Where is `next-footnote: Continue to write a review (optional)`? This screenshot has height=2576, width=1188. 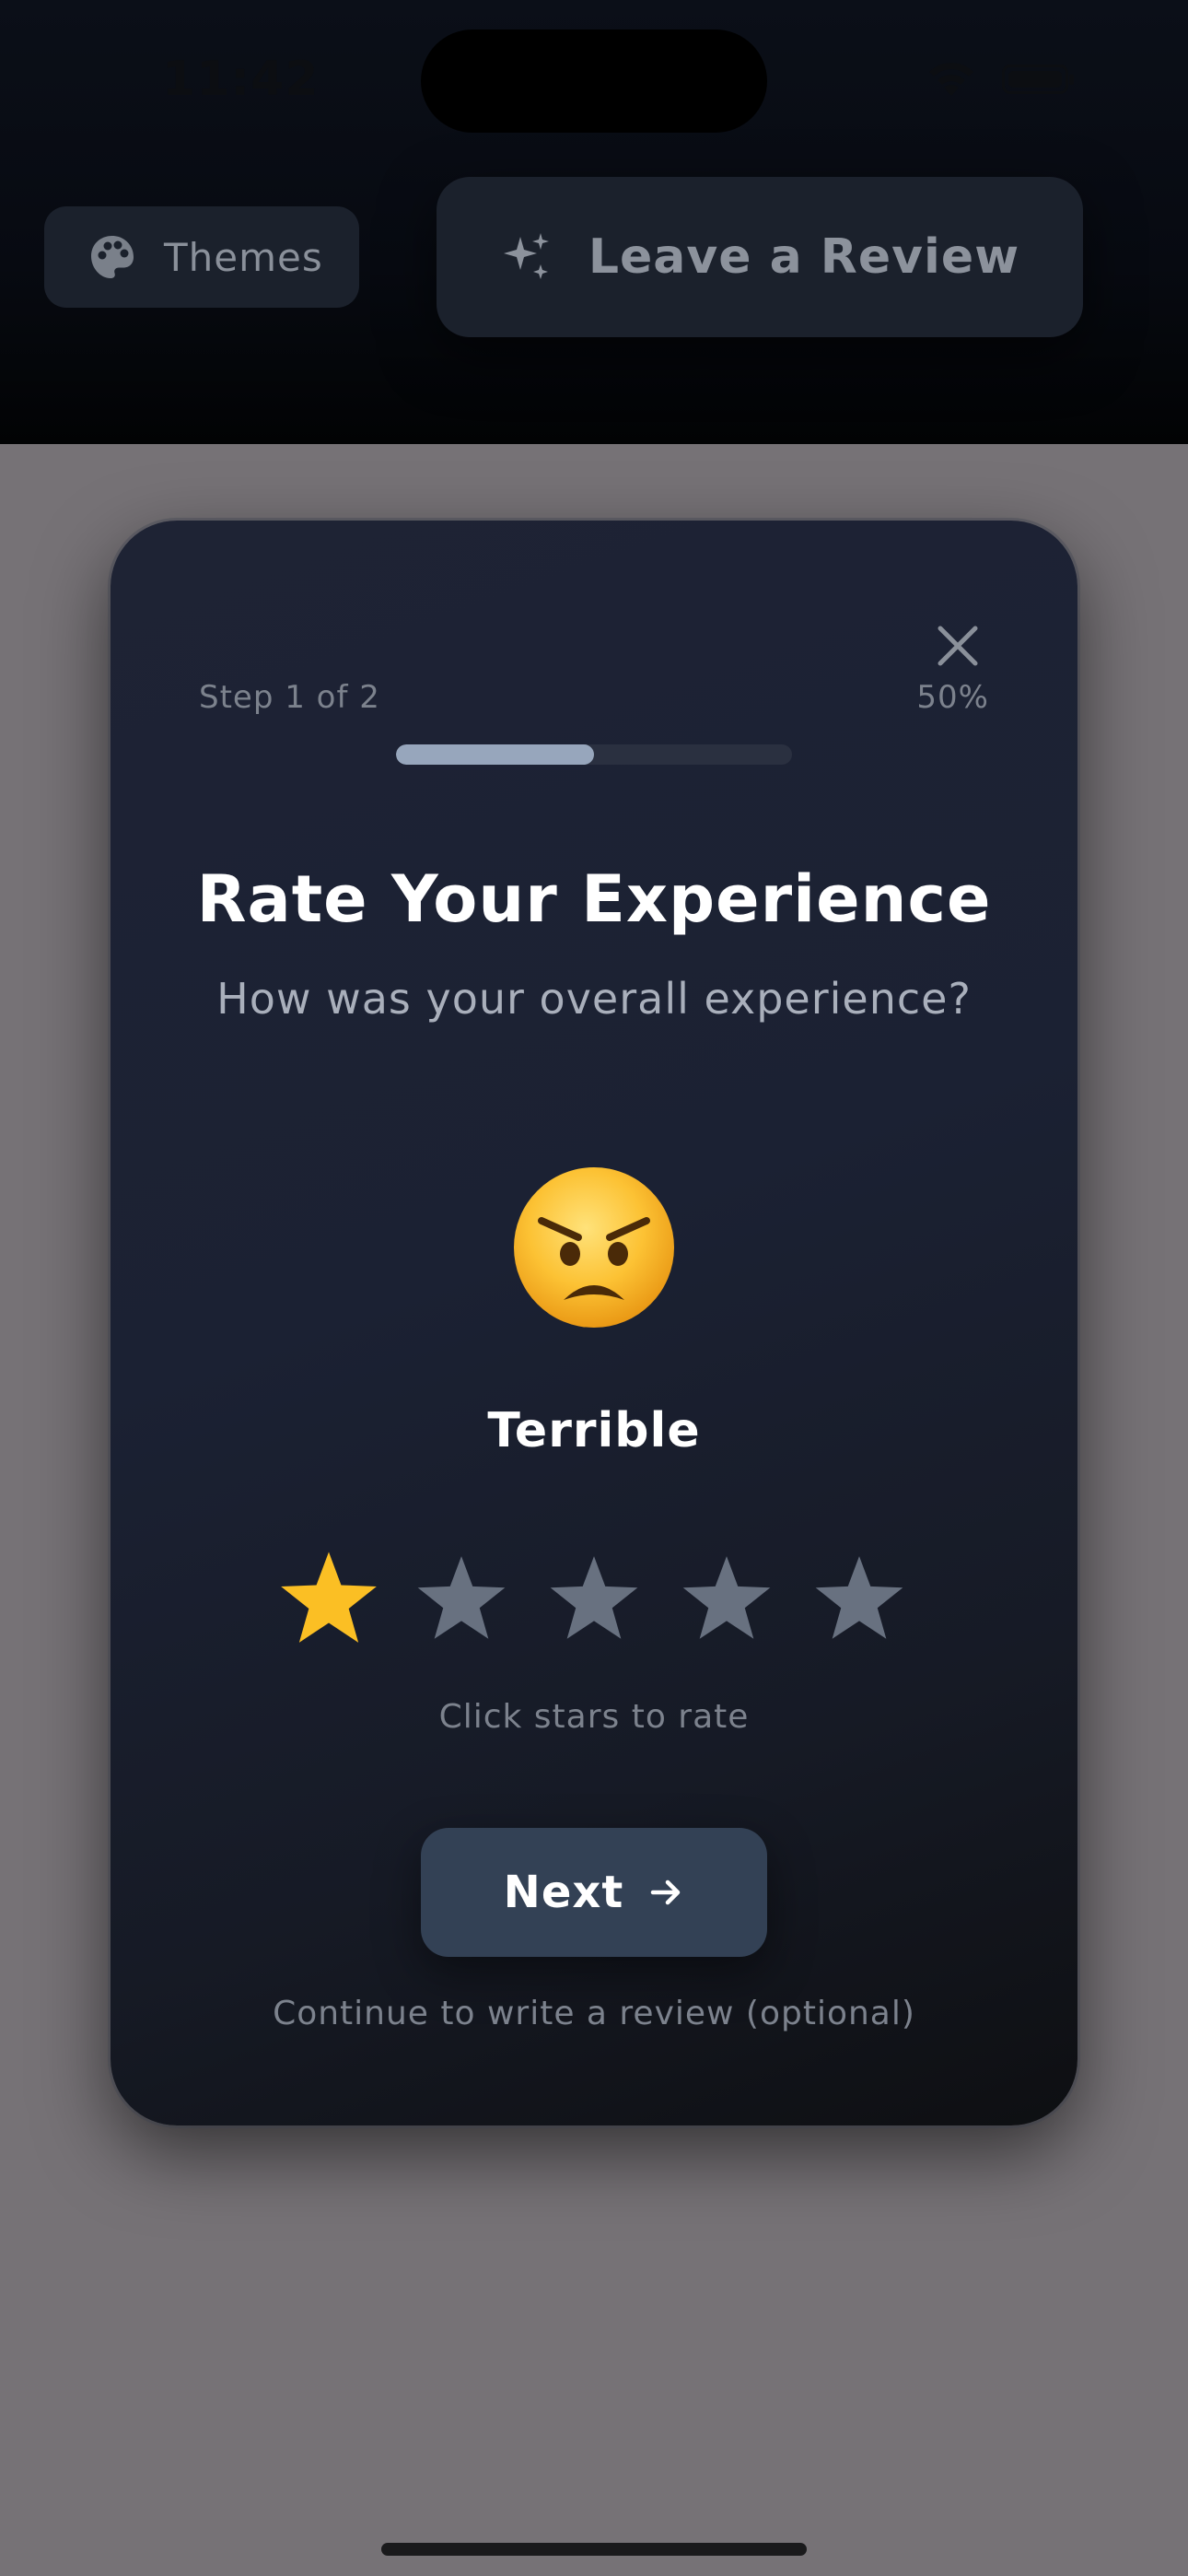
next-footnote: Continue to write a review (optional) is located at coordinates (594, 2014).